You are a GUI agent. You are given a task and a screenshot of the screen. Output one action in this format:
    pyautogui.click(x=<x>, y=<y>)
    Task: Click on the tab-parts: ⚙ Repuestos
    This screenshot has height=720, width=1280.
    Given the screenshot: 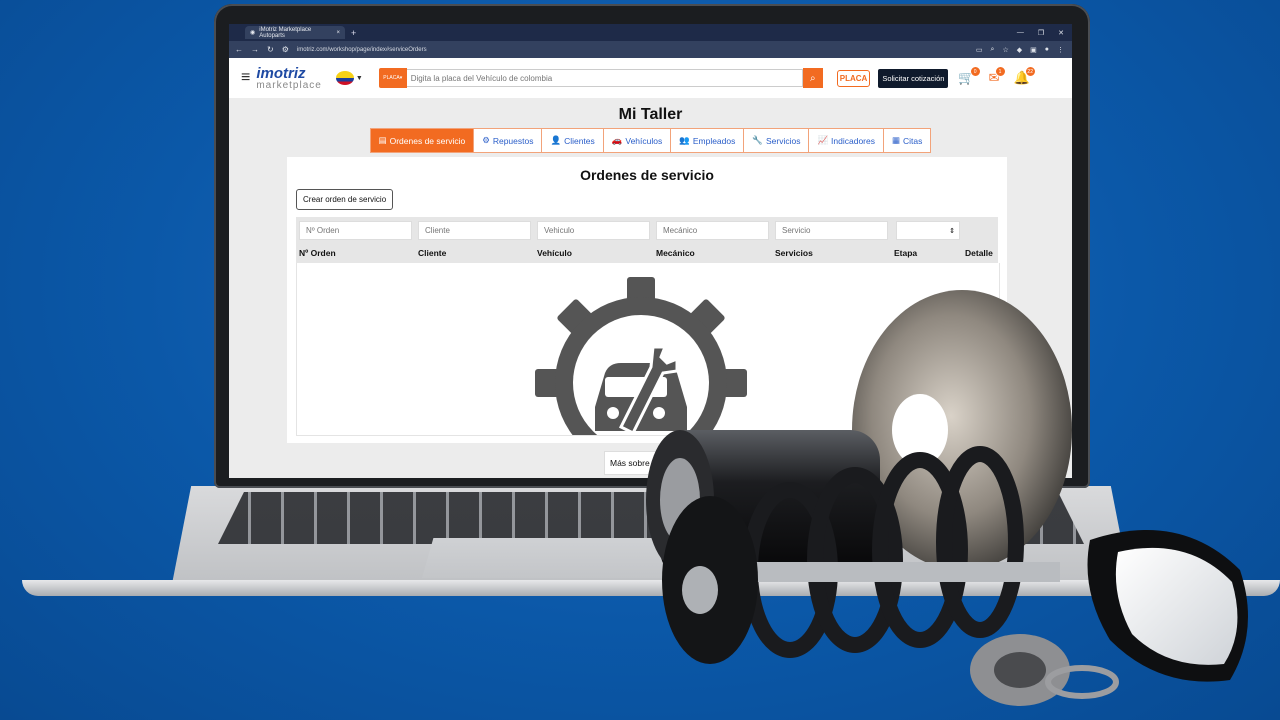 What is the action you would take?
    pyautogui.click(x=508, y=140)
    